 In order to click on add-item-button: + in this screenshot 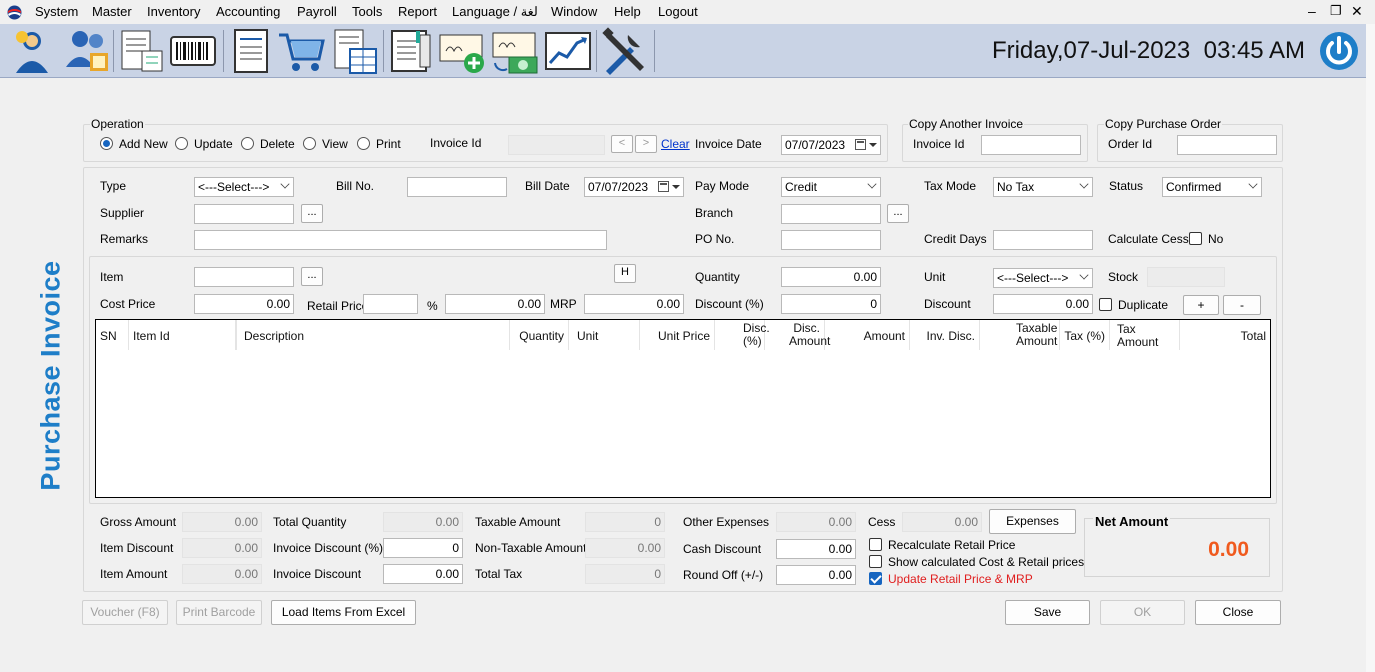, I will do `click(1201, 305)`.